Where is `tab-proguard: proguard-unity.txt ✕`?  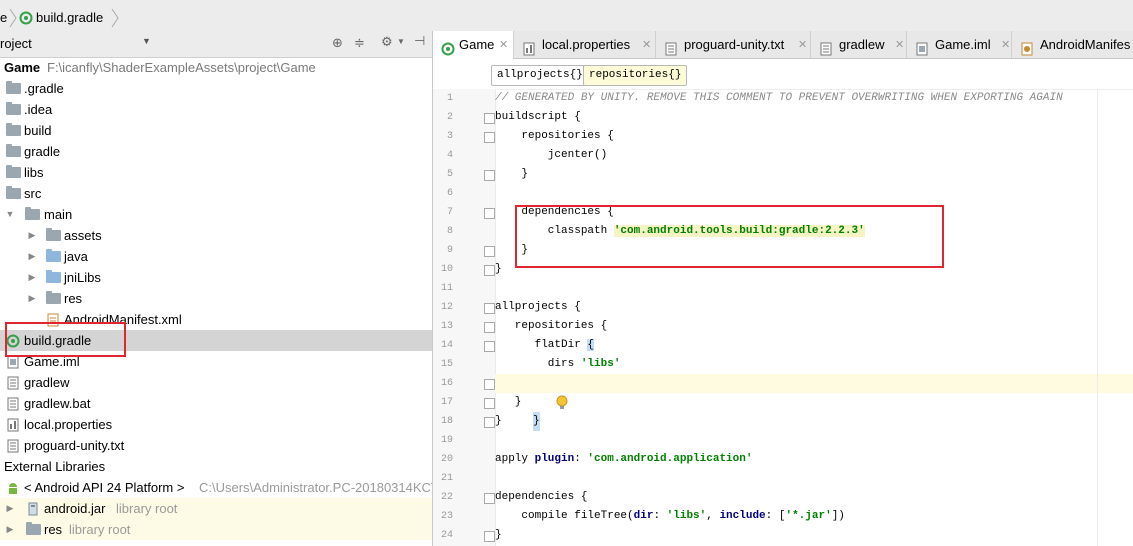
tab-proguard: proguard-unity.txt ✕ is located at coordinates (733, 44).